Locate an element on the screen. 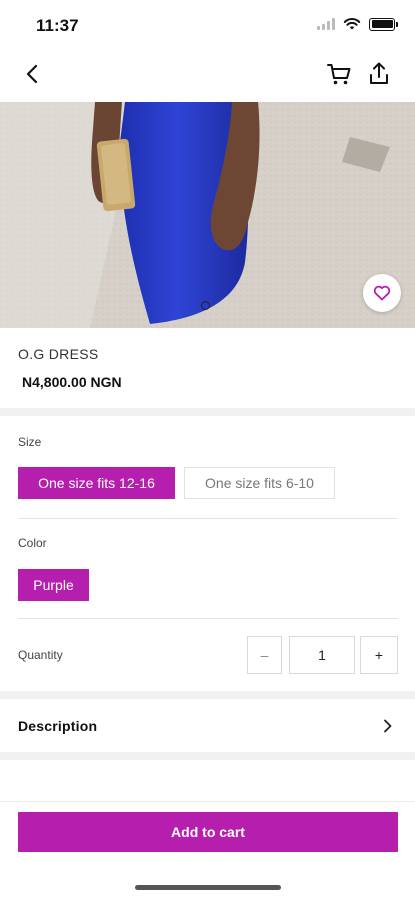  quantity-value: 1 is located at coordinates (322, 655).